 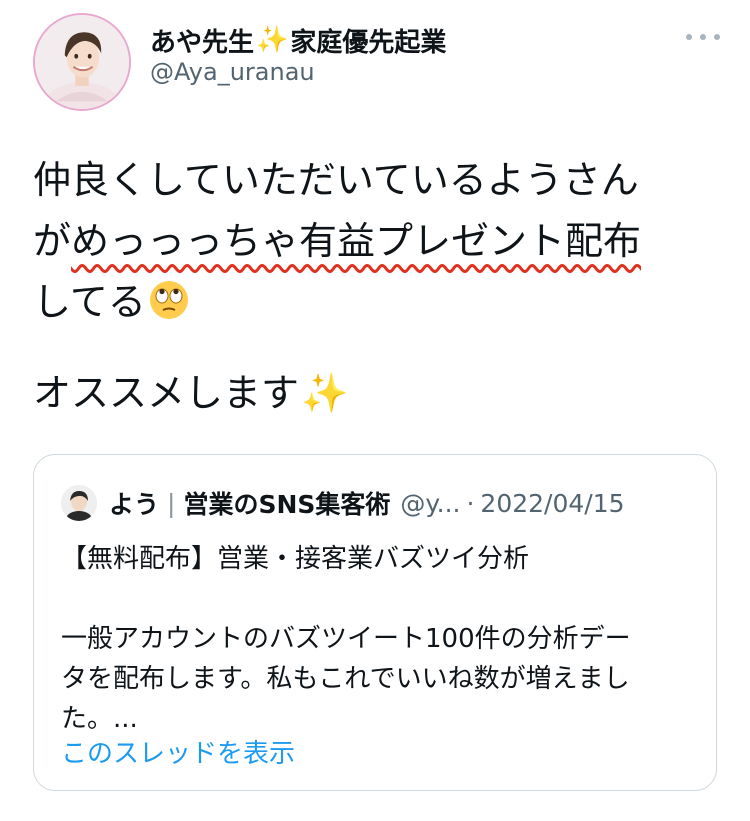 What do you see at coordinates (89, 302) in the screenshot?
I see `tweet-text-plain: してる` at bounding box center [89, 302].